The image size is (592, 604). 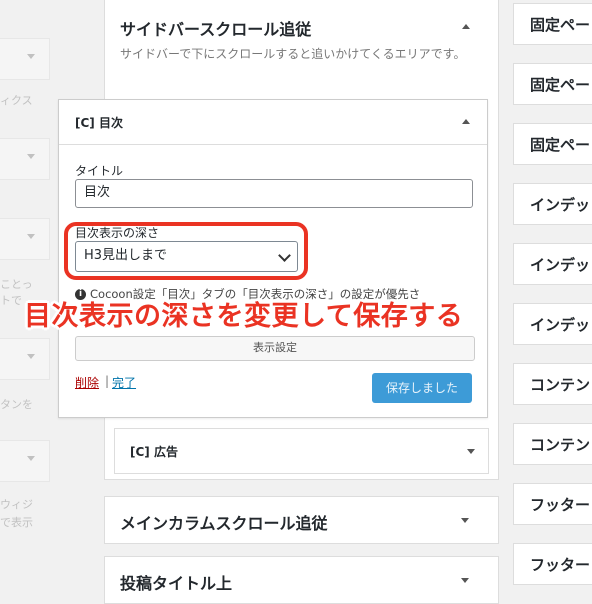 What do you see at coordinates (273, 122) in the screenshot?
I see `toc-widget-header: [C] 目次` at bounding box center [273, 122].